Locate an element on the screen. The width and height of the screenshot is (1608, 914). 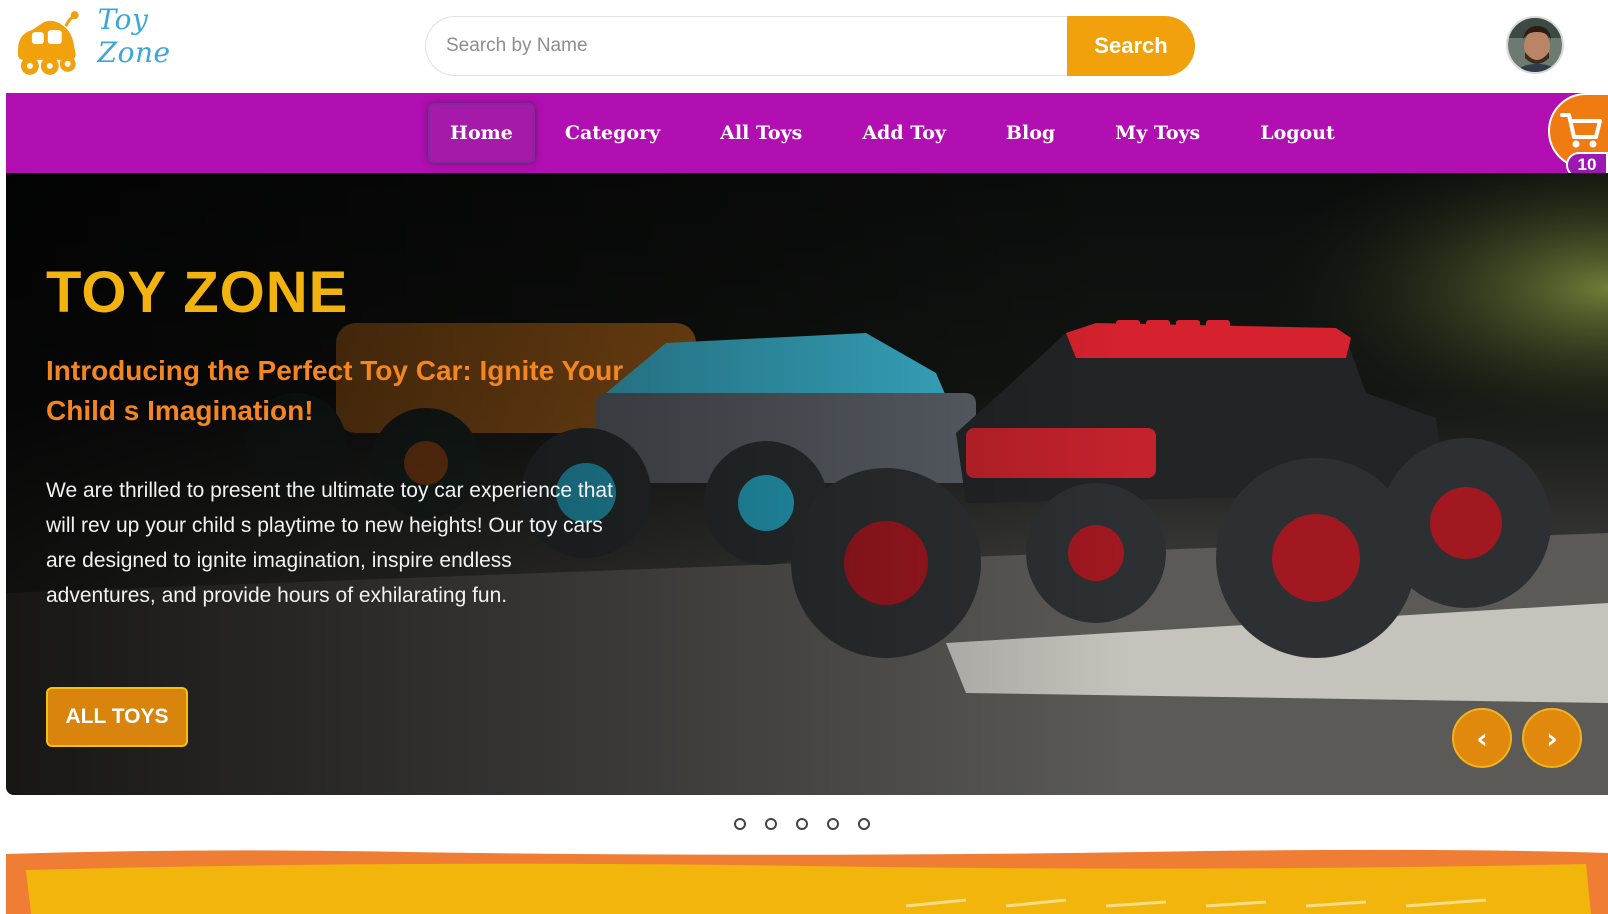
search-bar: Search is located at coordinates (810, 46).